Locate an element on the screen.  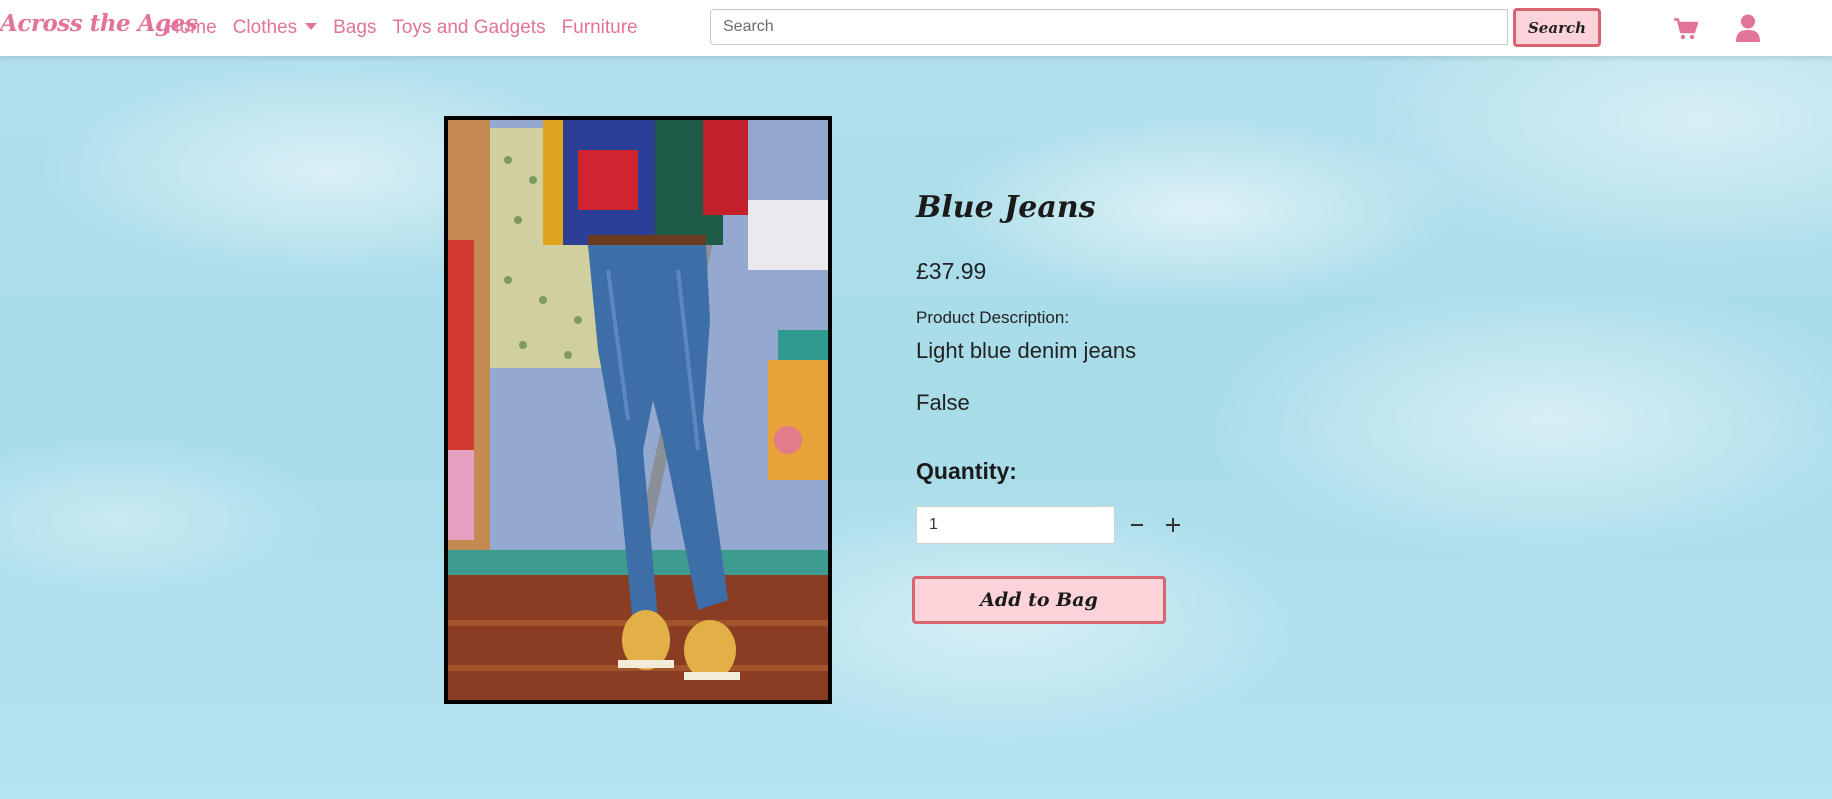
product-price: £37.99 is located at coordinates (951, 271).